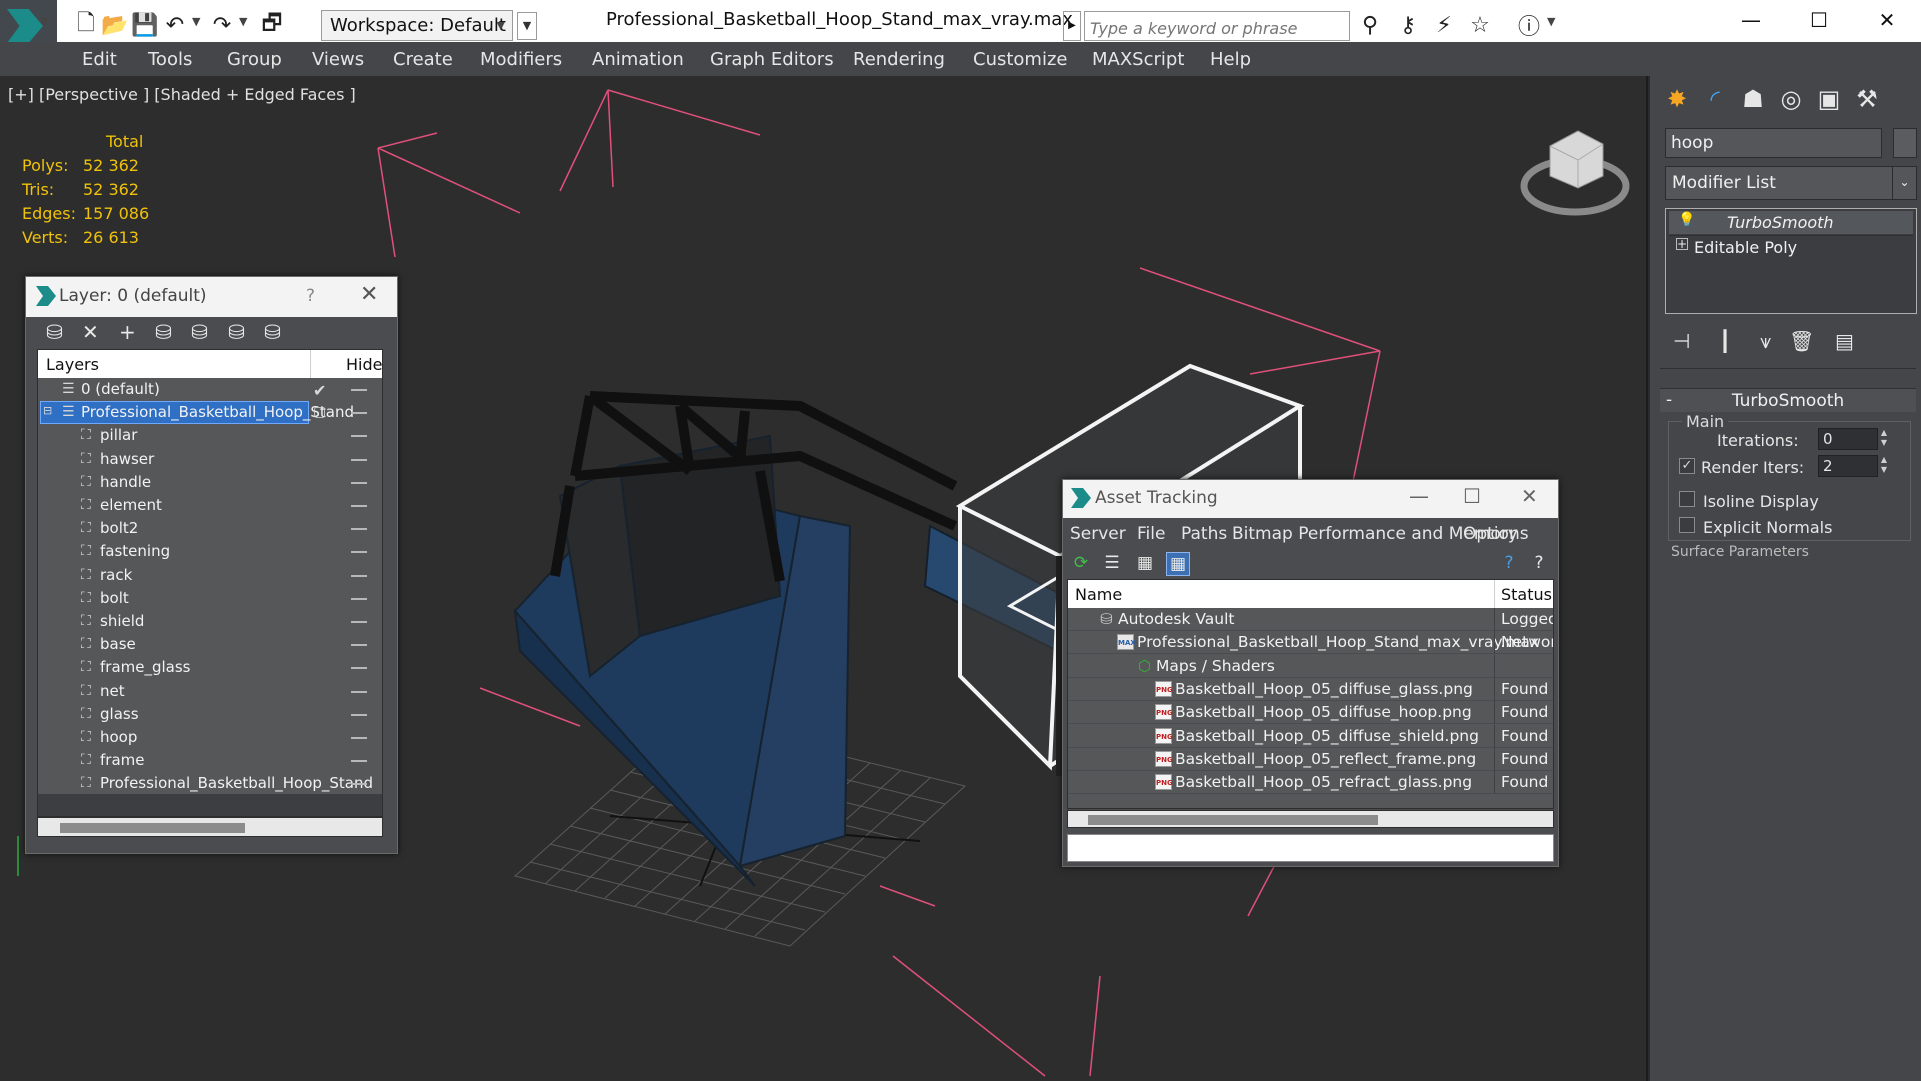 The image size is (1921, 1081). Describe the element at coordinates (1081, 564) in the screenshot. I see `refresh-icon: ⟳` at that location.